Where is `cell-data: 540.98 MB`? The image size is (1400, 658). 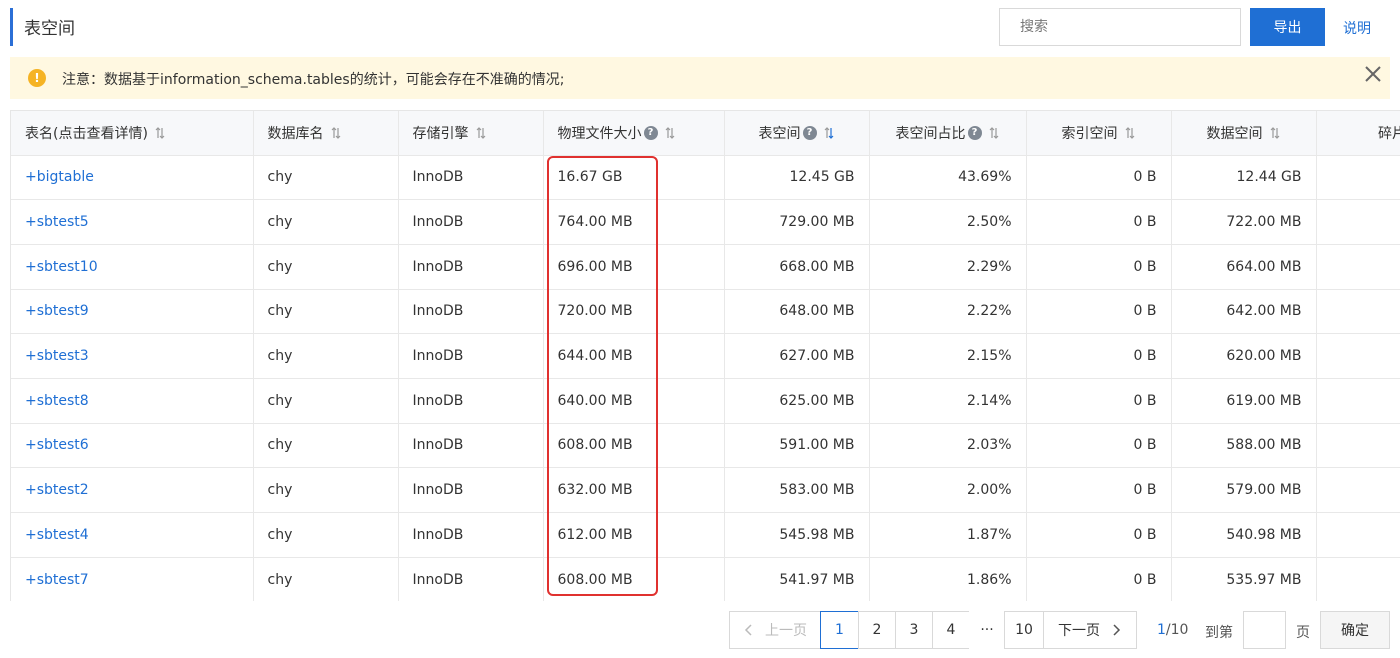 cell-data: 540.98 MB is located at coordinates (1244, 535).